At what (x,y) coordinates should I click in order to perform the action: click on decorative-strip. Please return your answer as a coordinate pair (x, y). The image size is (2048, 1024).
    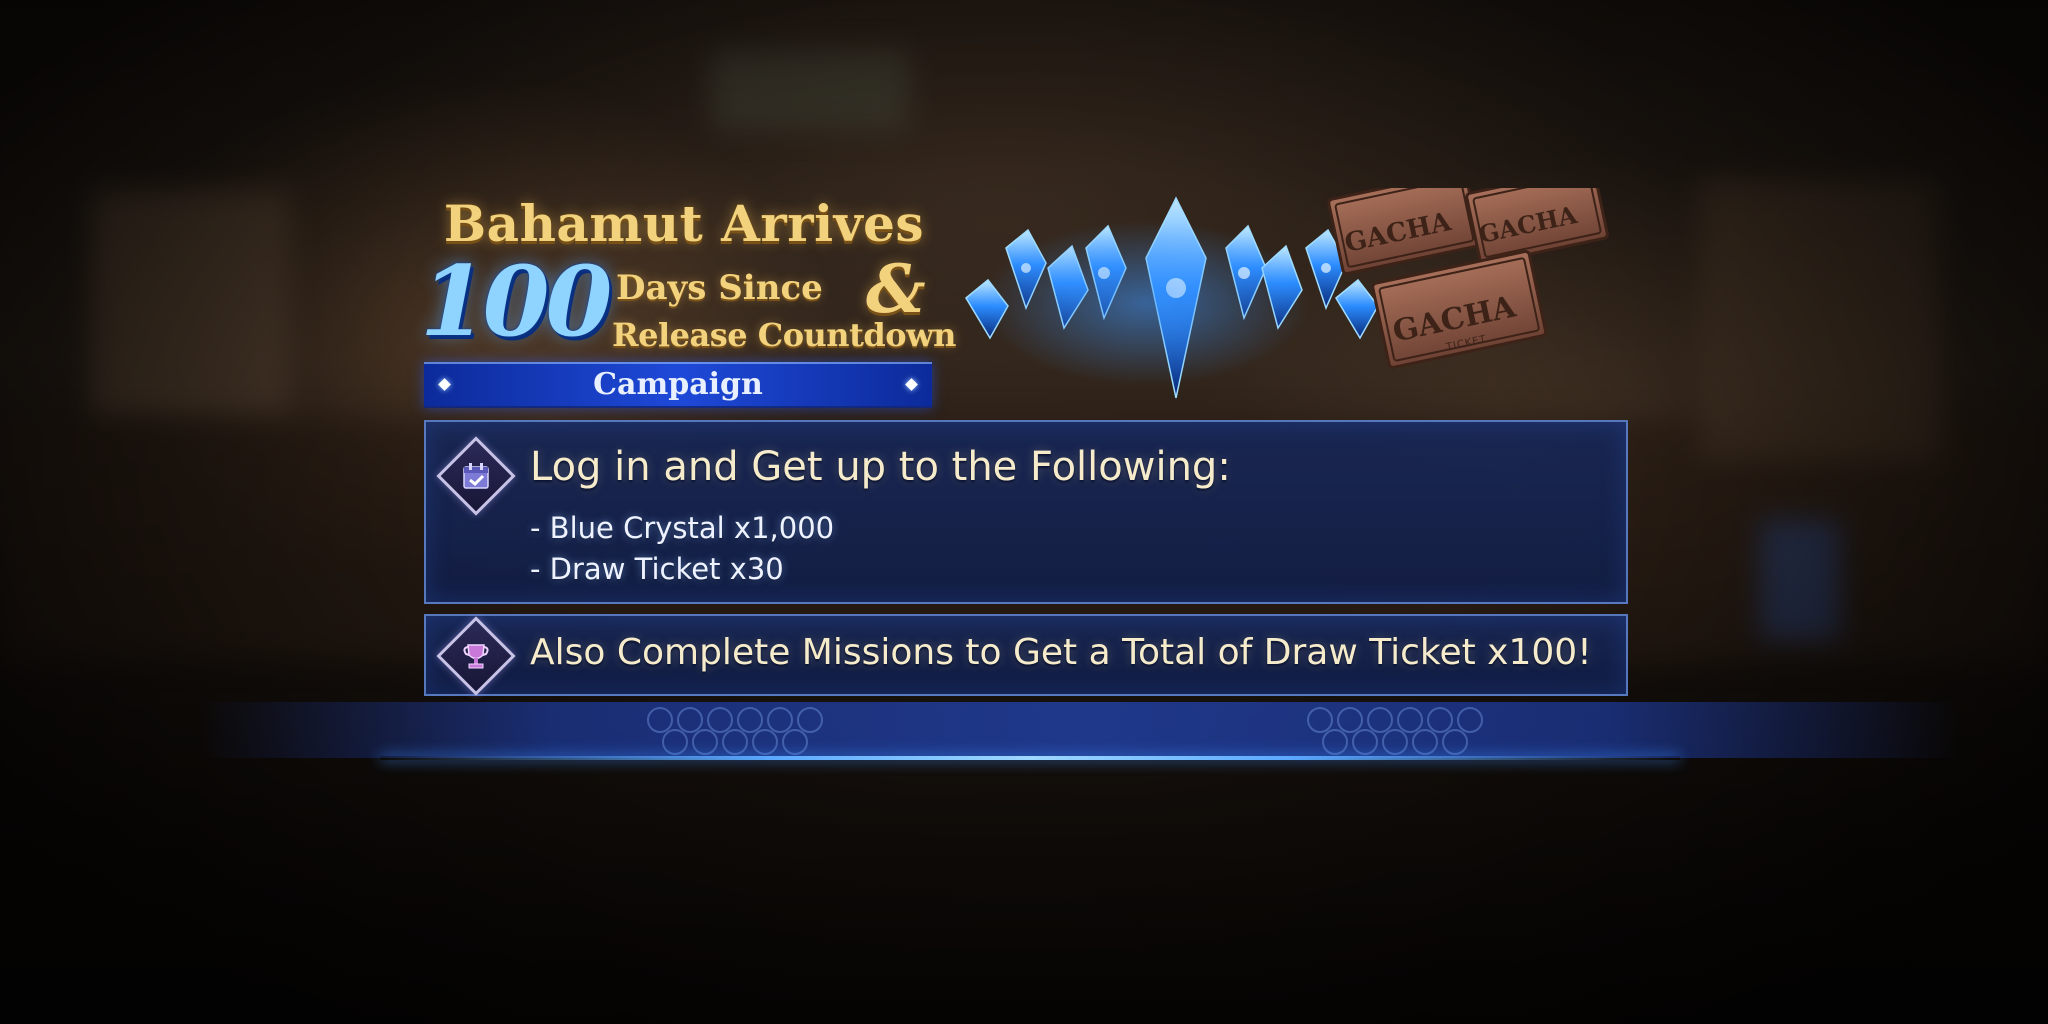
    Looking at the image, I should click on (1080, 730).